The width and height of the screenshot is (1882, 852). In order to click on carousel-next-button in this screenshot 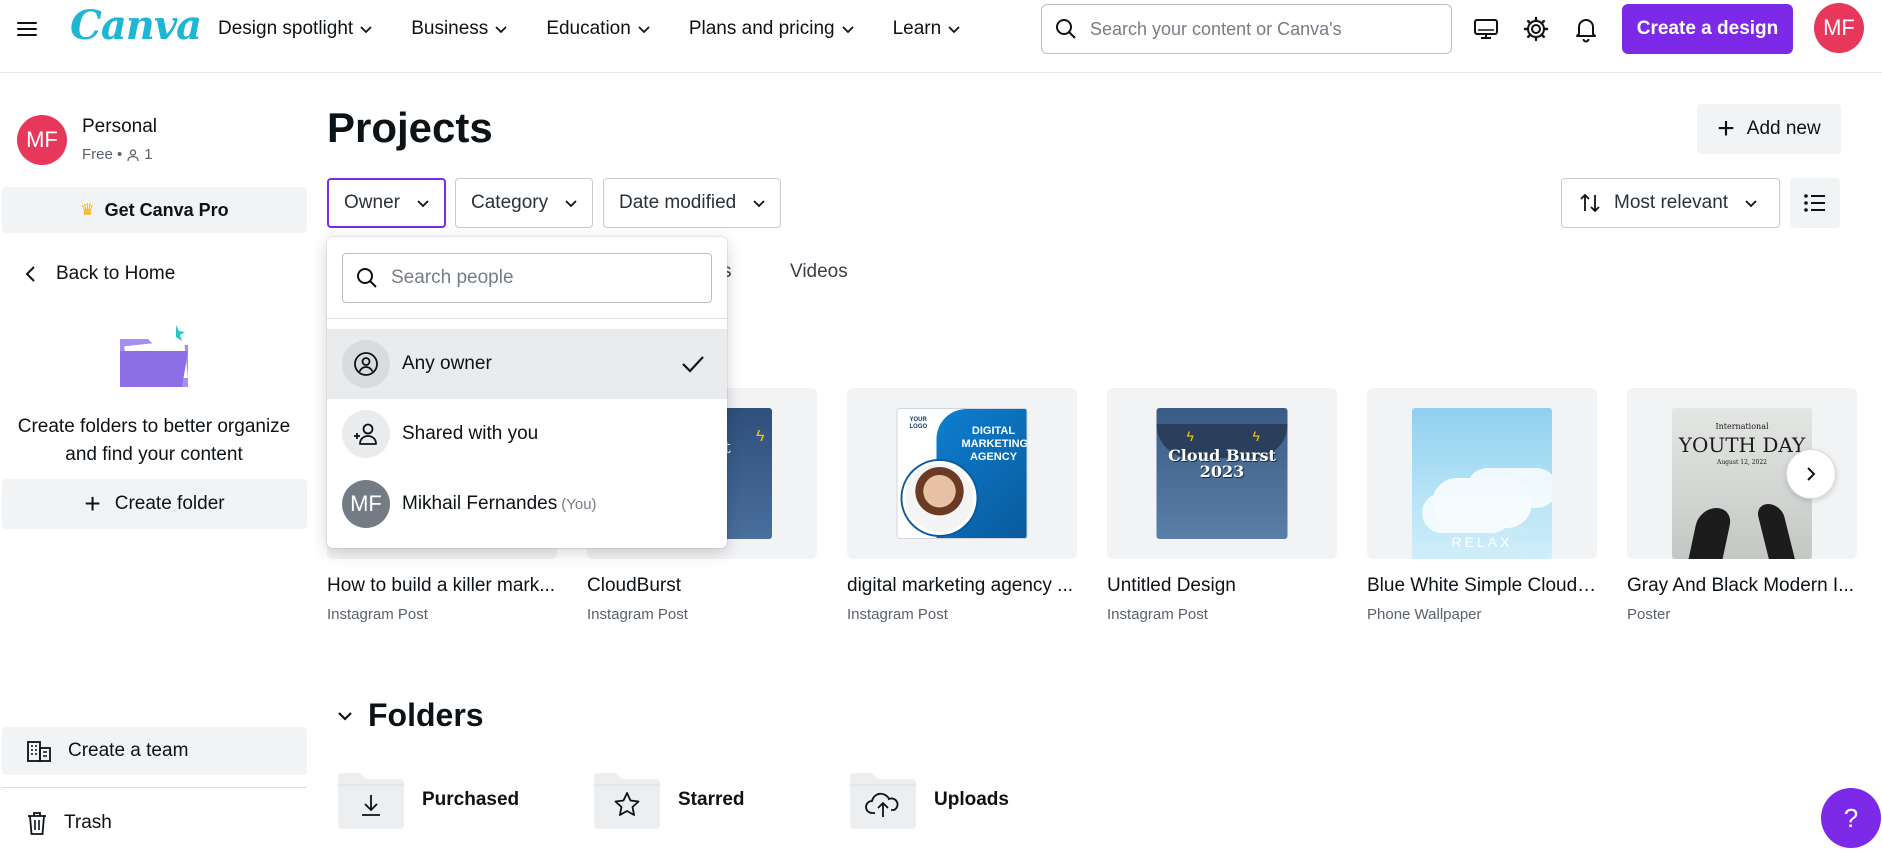, I will do `click(1811, 474)`.